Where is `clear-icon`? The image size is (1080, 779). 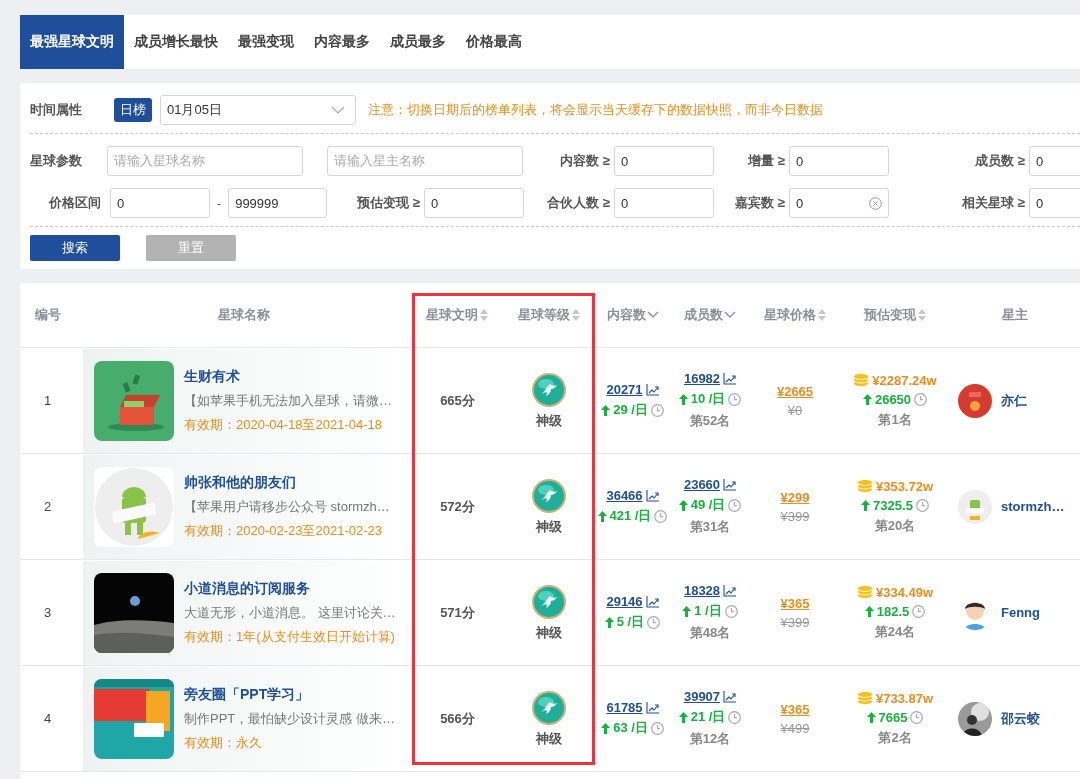
clear-icon is located at coordinates (875, 203).